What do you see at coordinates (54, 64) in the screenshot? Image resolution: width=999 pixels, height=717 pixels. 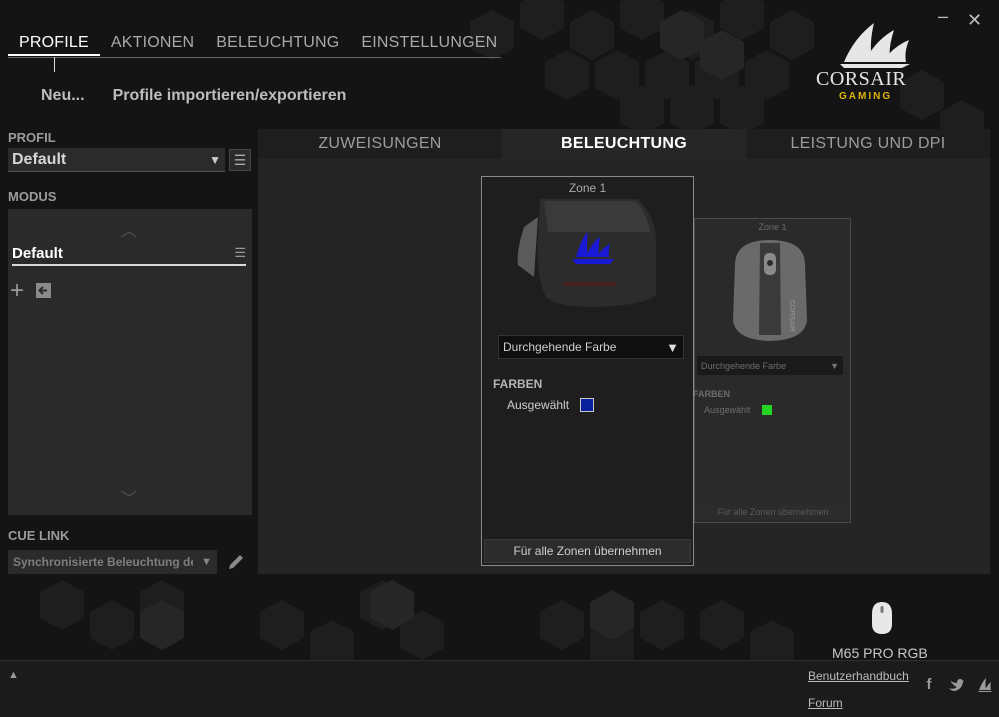 I see `nav-indicator` at bounding box center [54, 64].